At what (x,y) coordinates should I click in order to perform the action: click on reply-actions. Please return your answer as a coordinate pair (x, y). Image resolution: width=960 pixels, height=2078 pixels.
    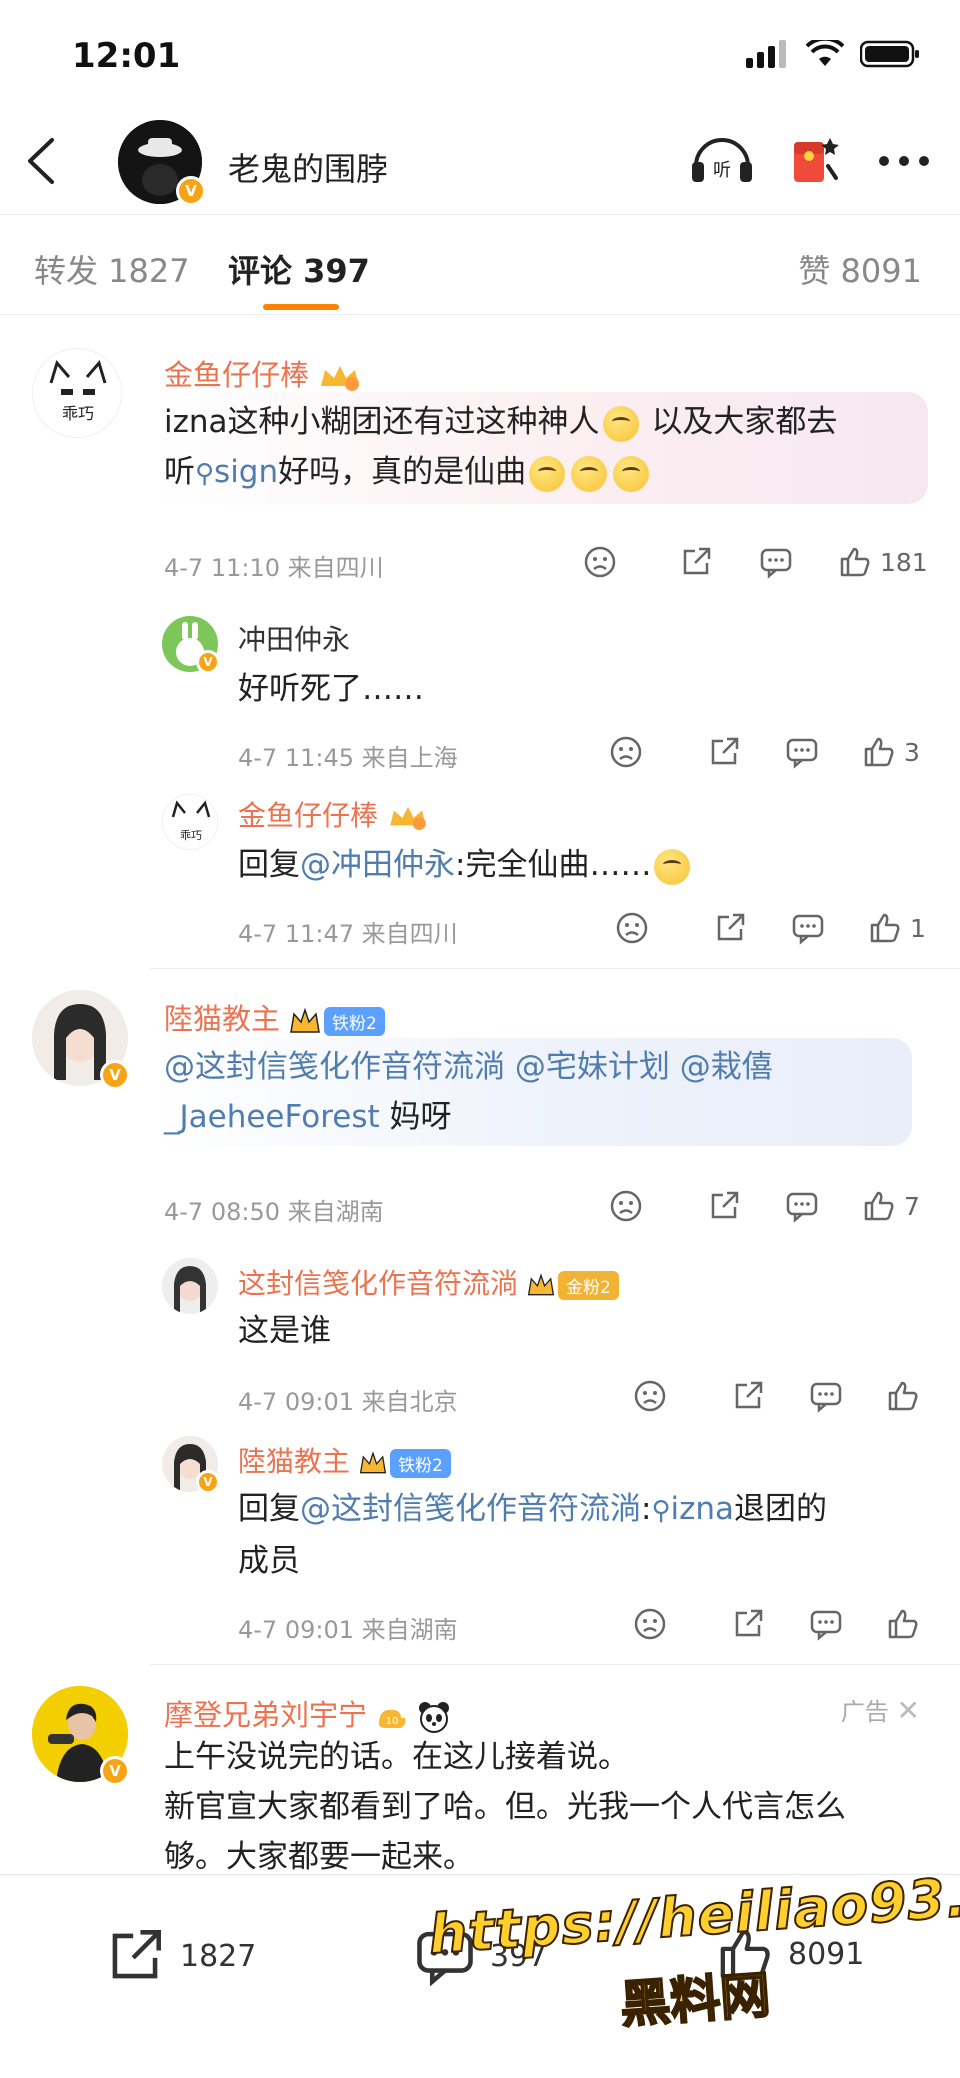
    Looking at the image, I should click on (774, 1624).